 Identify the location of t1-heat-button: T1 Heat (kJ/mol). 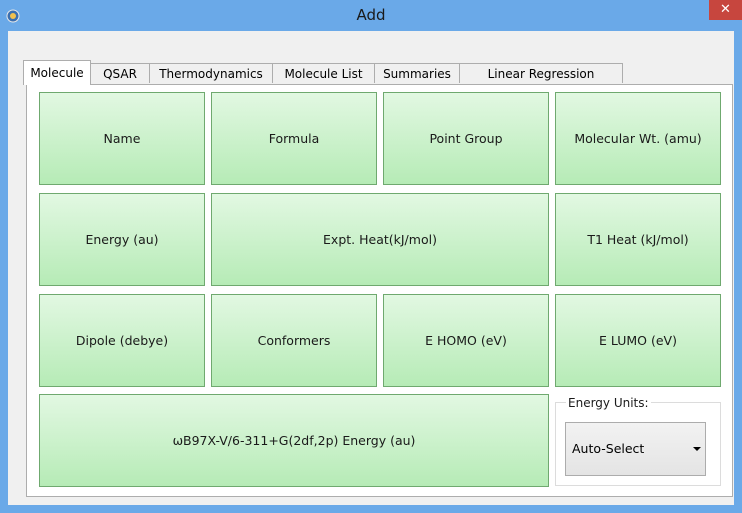
(638, 239).